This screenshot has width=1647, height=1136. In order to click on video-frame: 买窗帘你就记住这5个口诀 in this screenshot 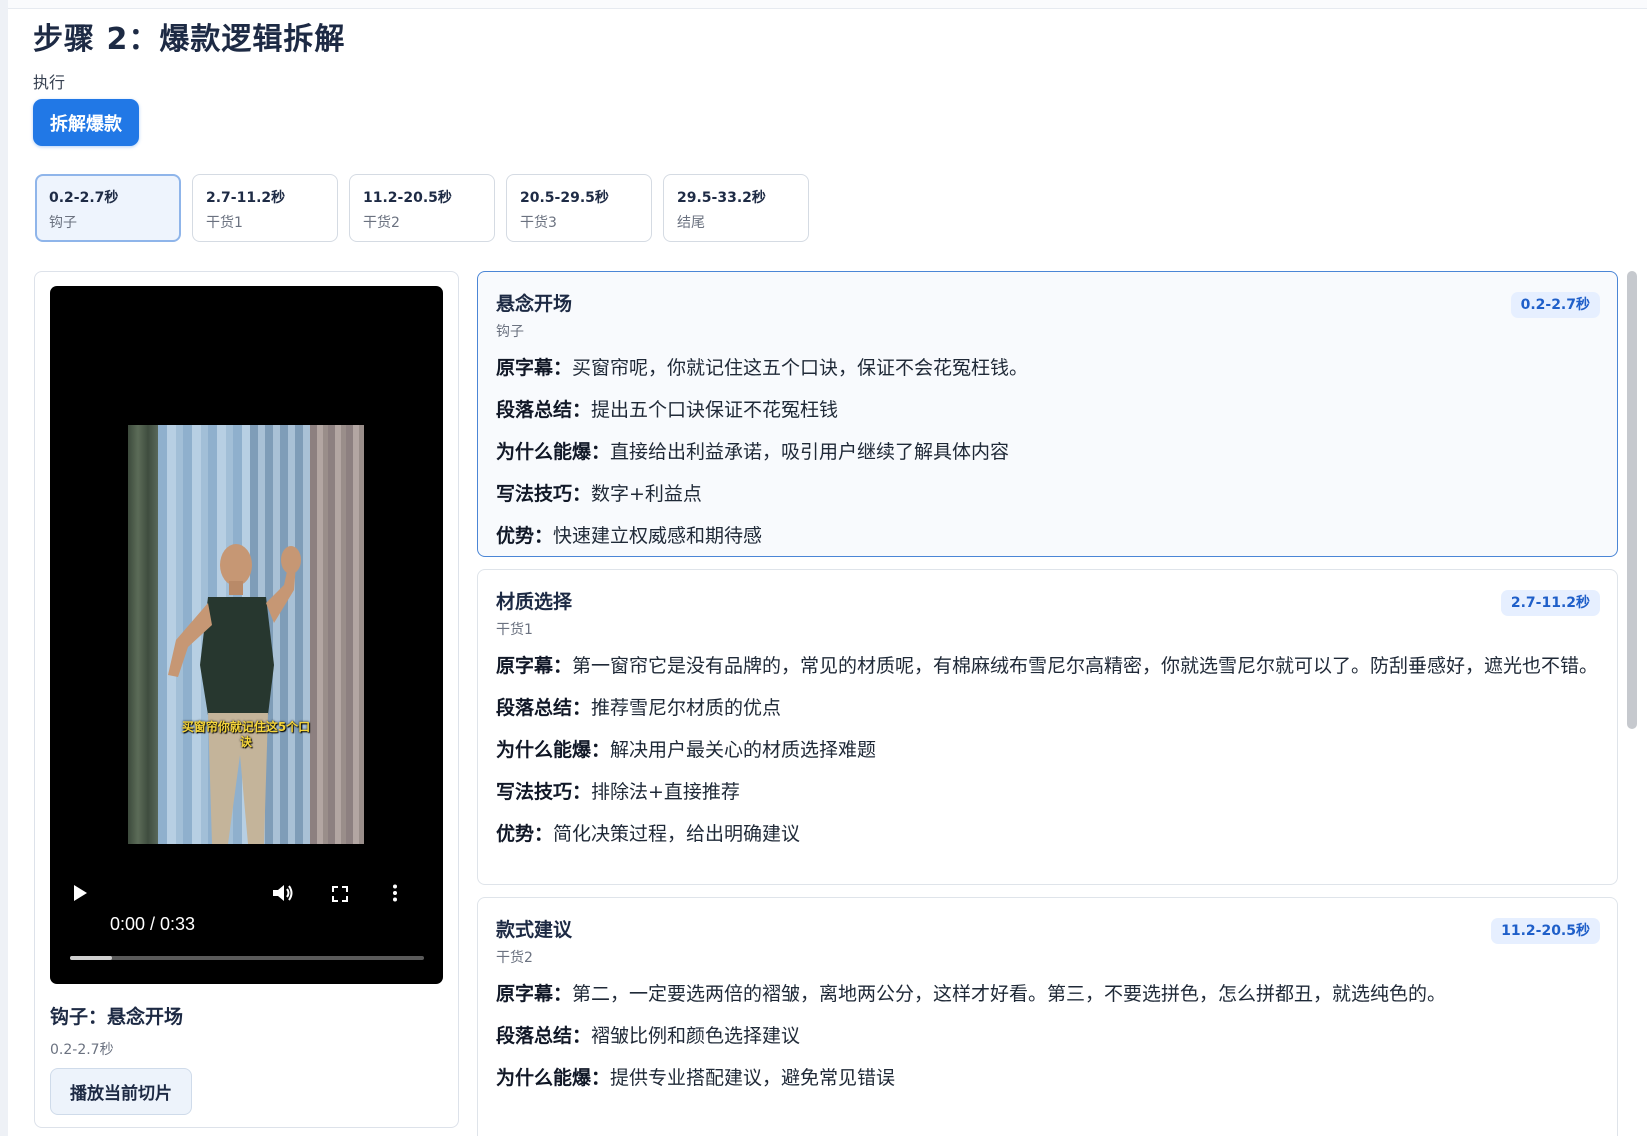, I will do `click(246, 634)`.